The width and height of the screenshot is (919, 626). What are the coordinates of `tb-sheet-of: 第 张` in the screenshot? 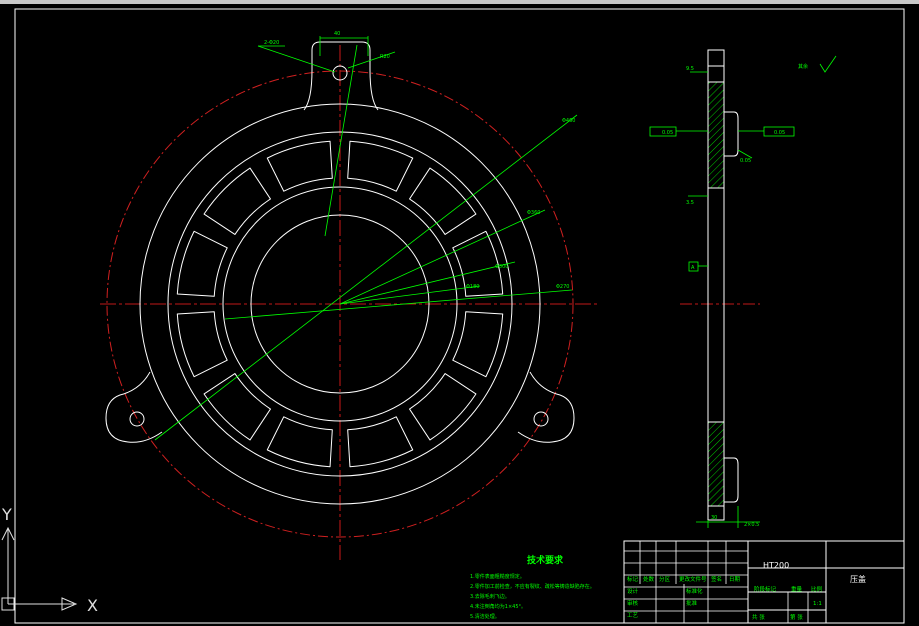 It's located at (796, 617).